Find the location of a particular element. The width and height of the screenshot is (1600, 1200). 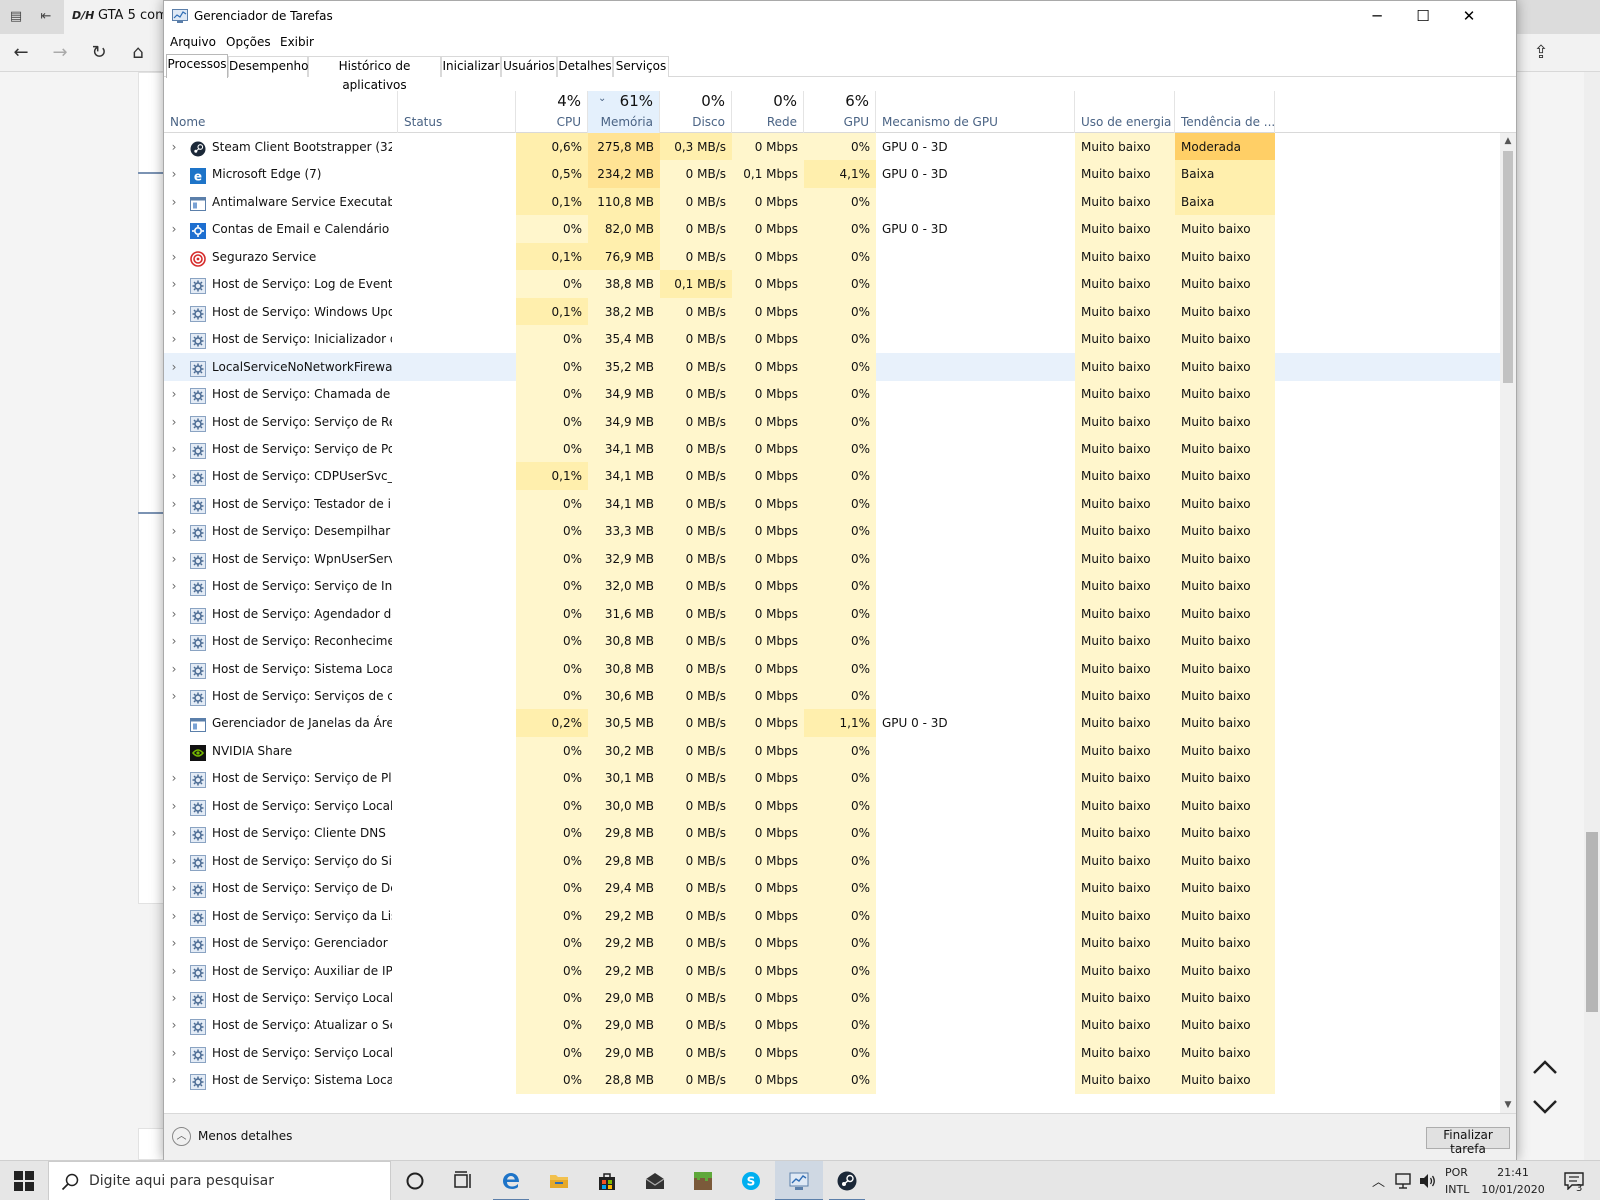

scroll-down-chevron-icon is located at coordinates (1545, 1107).